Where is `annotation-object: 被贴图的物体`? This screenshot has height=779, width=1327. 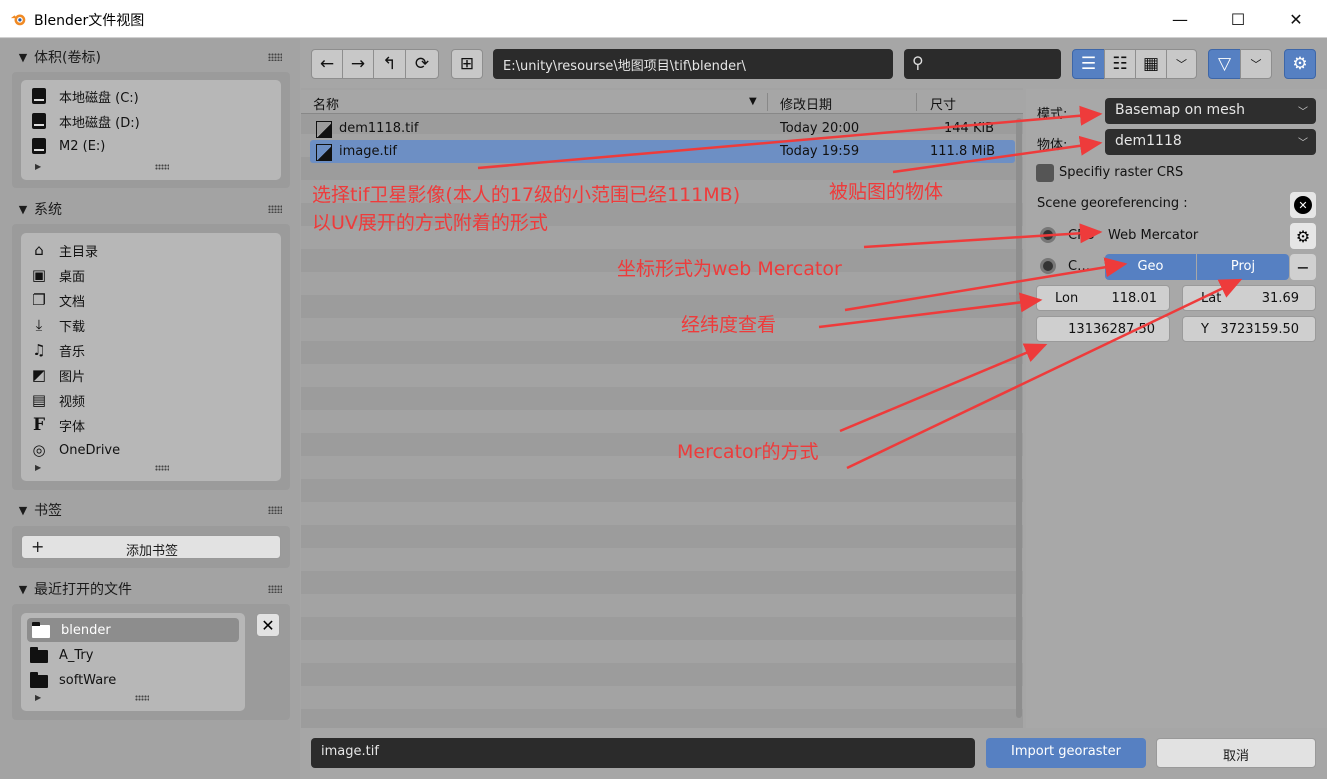 annotation-object: 被贴图的物体 is located at coordinates (886, 192).